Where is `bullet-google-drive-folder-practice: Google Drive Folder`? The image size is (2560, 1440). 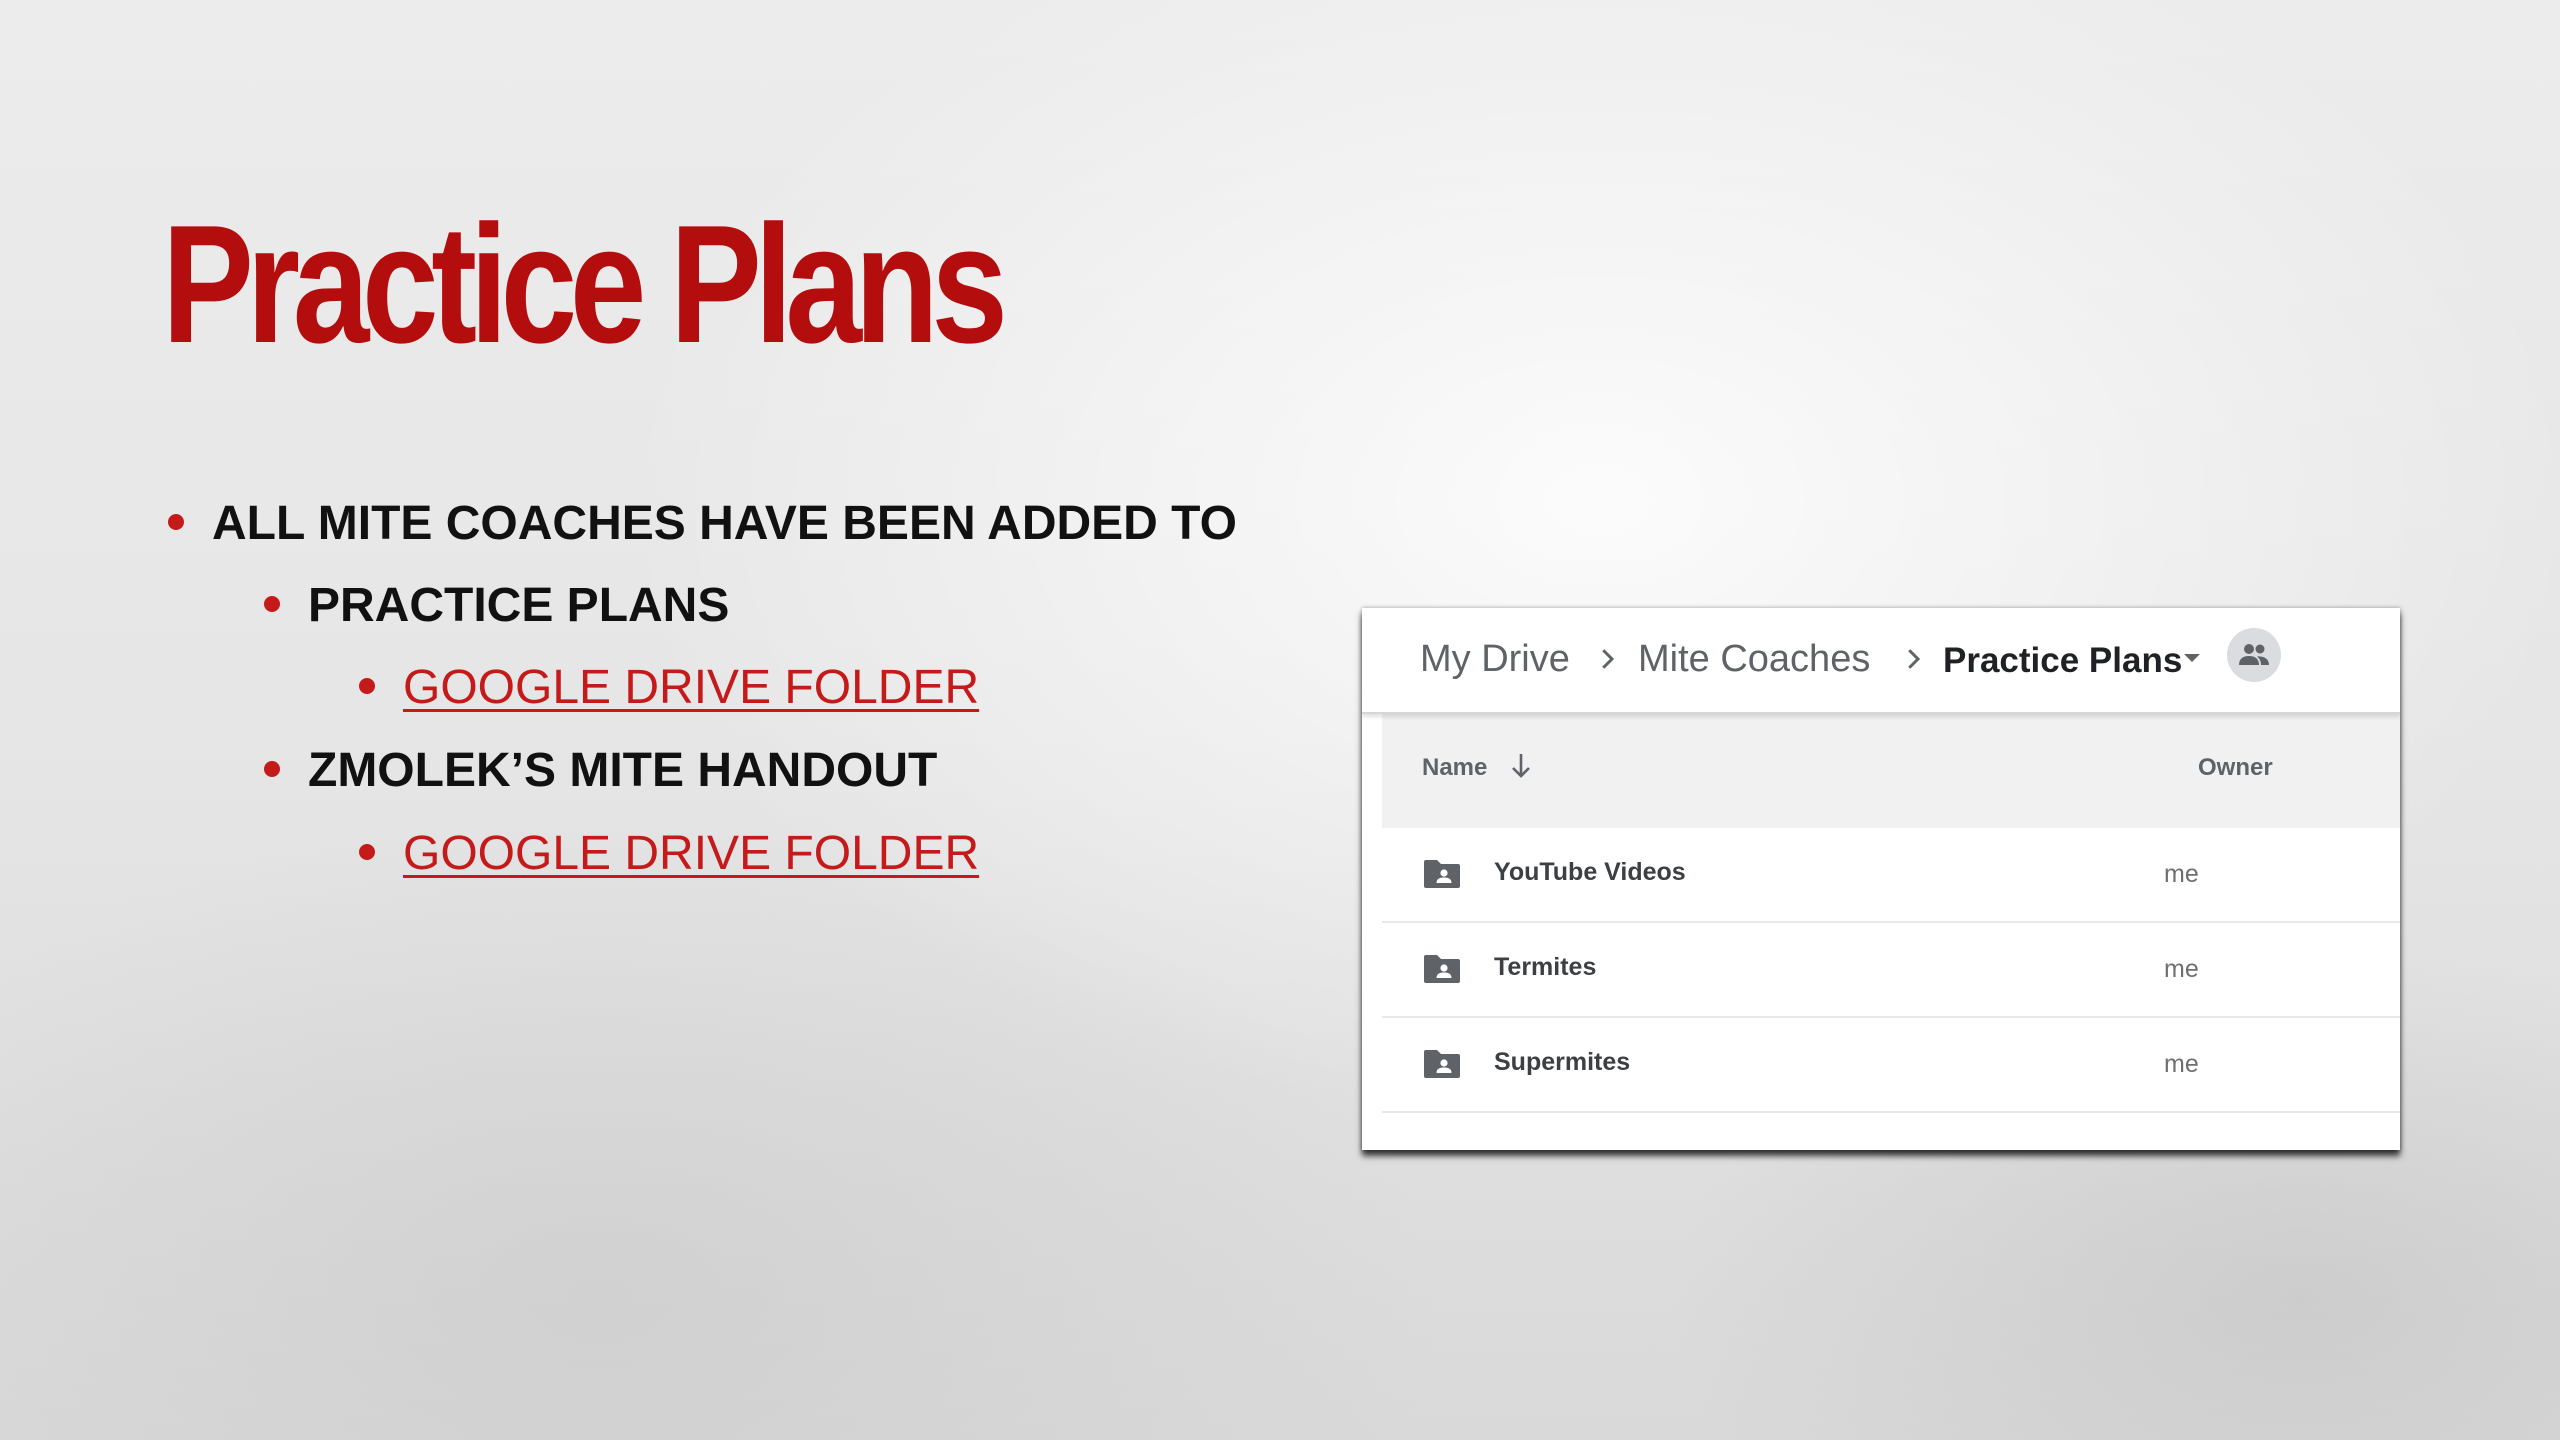
bullet-google-drive-folder-practice: Google Drive Folder is located at coordinates (669, 688).